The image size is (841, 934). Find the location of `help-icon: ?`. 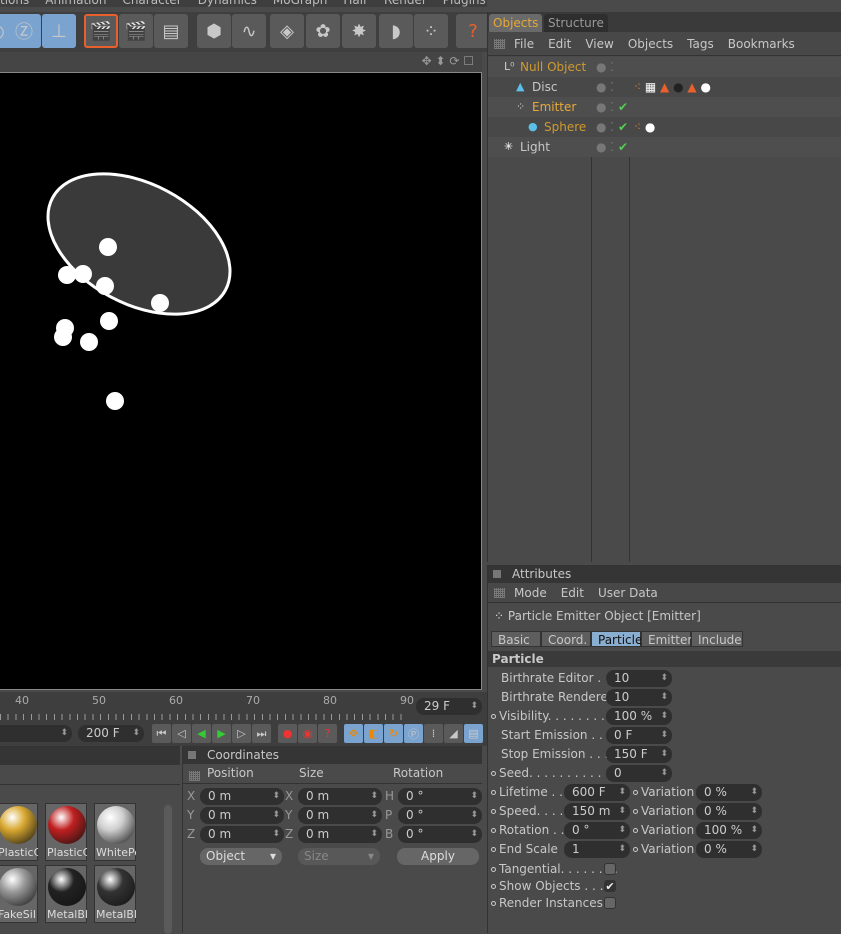

help-icon: ? is located at coordinates (473, 31).